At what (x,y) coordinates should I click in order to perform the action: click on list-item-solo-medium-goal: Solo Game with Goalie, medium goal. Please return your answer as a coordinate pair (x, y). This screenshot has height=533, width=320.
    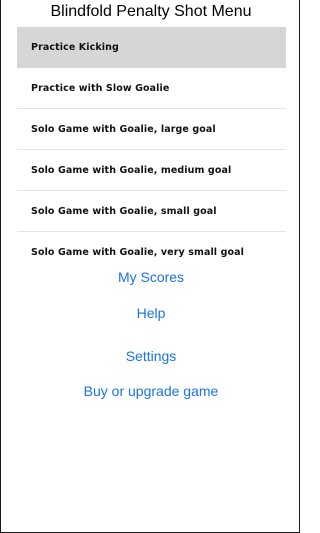
    Looking at the image, I should click on (151, 170).